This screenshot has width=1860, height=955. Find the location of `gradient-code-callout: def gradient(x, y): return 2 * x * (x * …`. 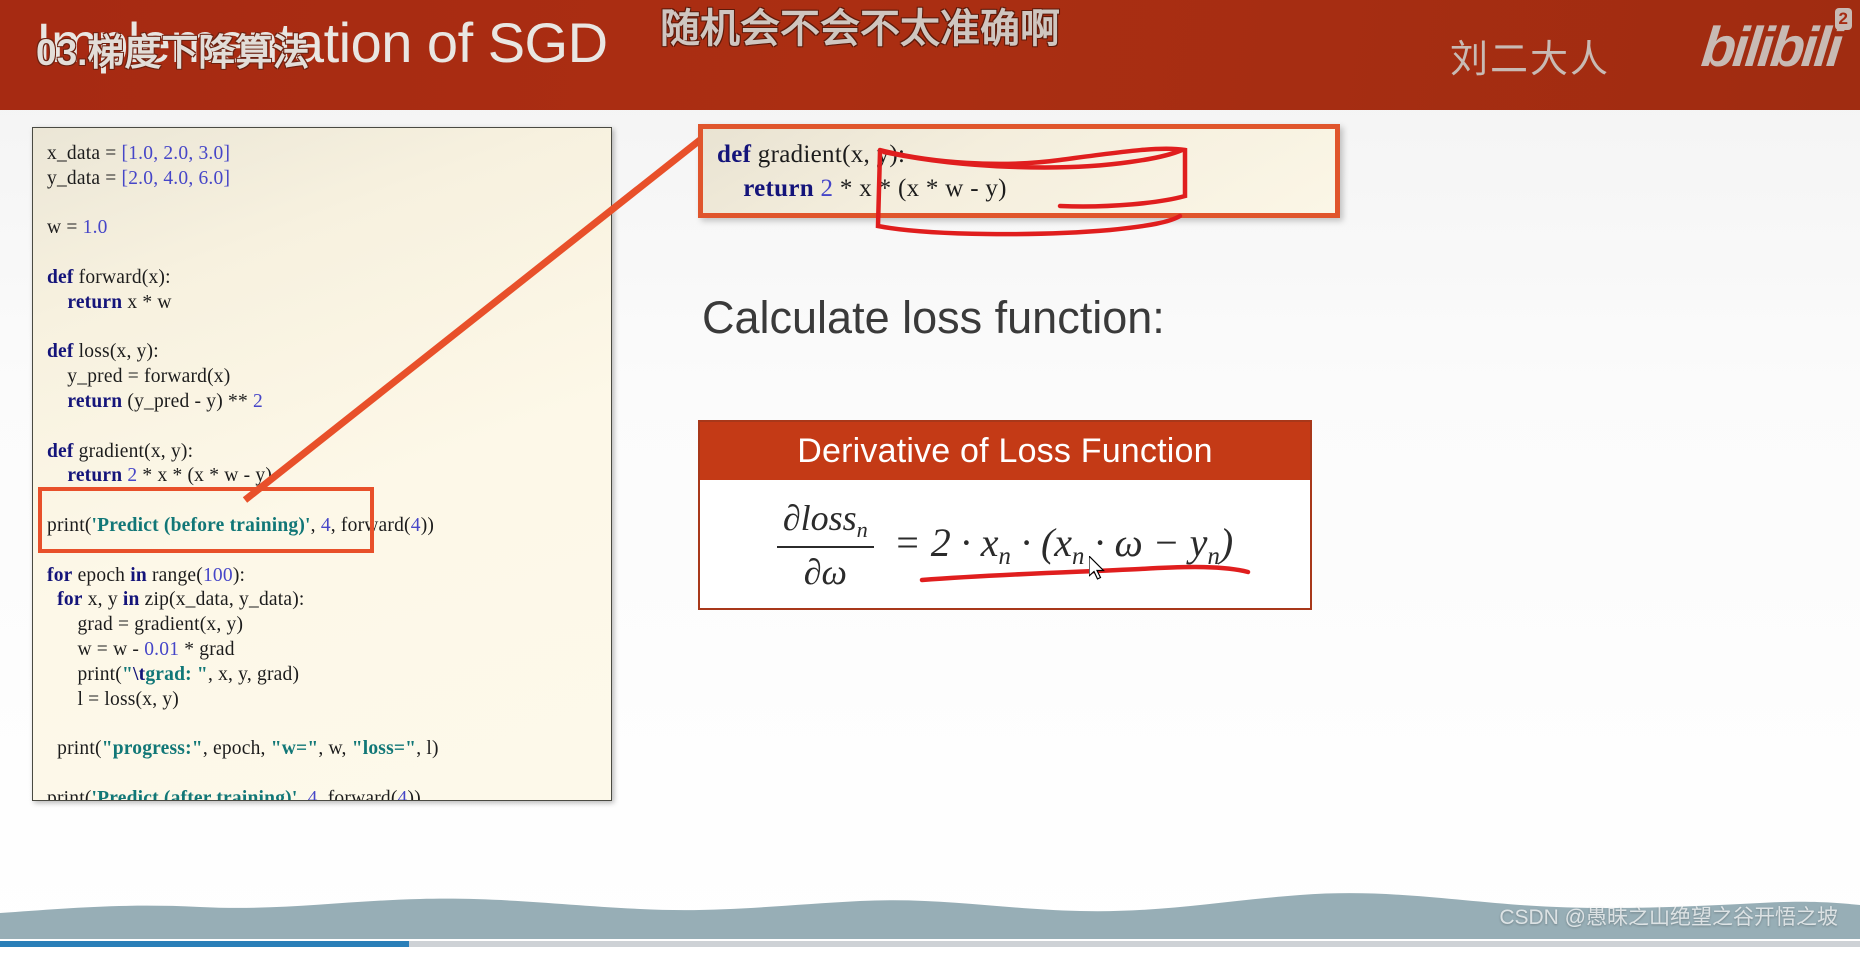

gradient-code-callout: def gradient(x, y): return 2 * x * (x * … is located at coordinates (1019, 171).